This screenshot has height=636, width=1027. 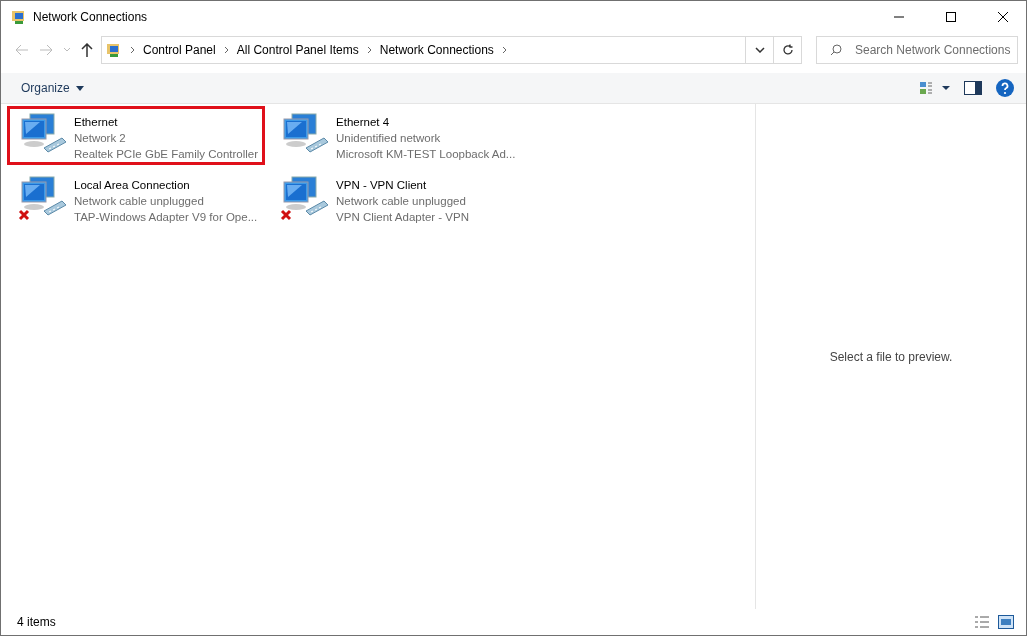 What do you see at coordinates (389, 138) in the screenshot?
I see `connection-status: Unidentified network` at bounding box center [389, 138].